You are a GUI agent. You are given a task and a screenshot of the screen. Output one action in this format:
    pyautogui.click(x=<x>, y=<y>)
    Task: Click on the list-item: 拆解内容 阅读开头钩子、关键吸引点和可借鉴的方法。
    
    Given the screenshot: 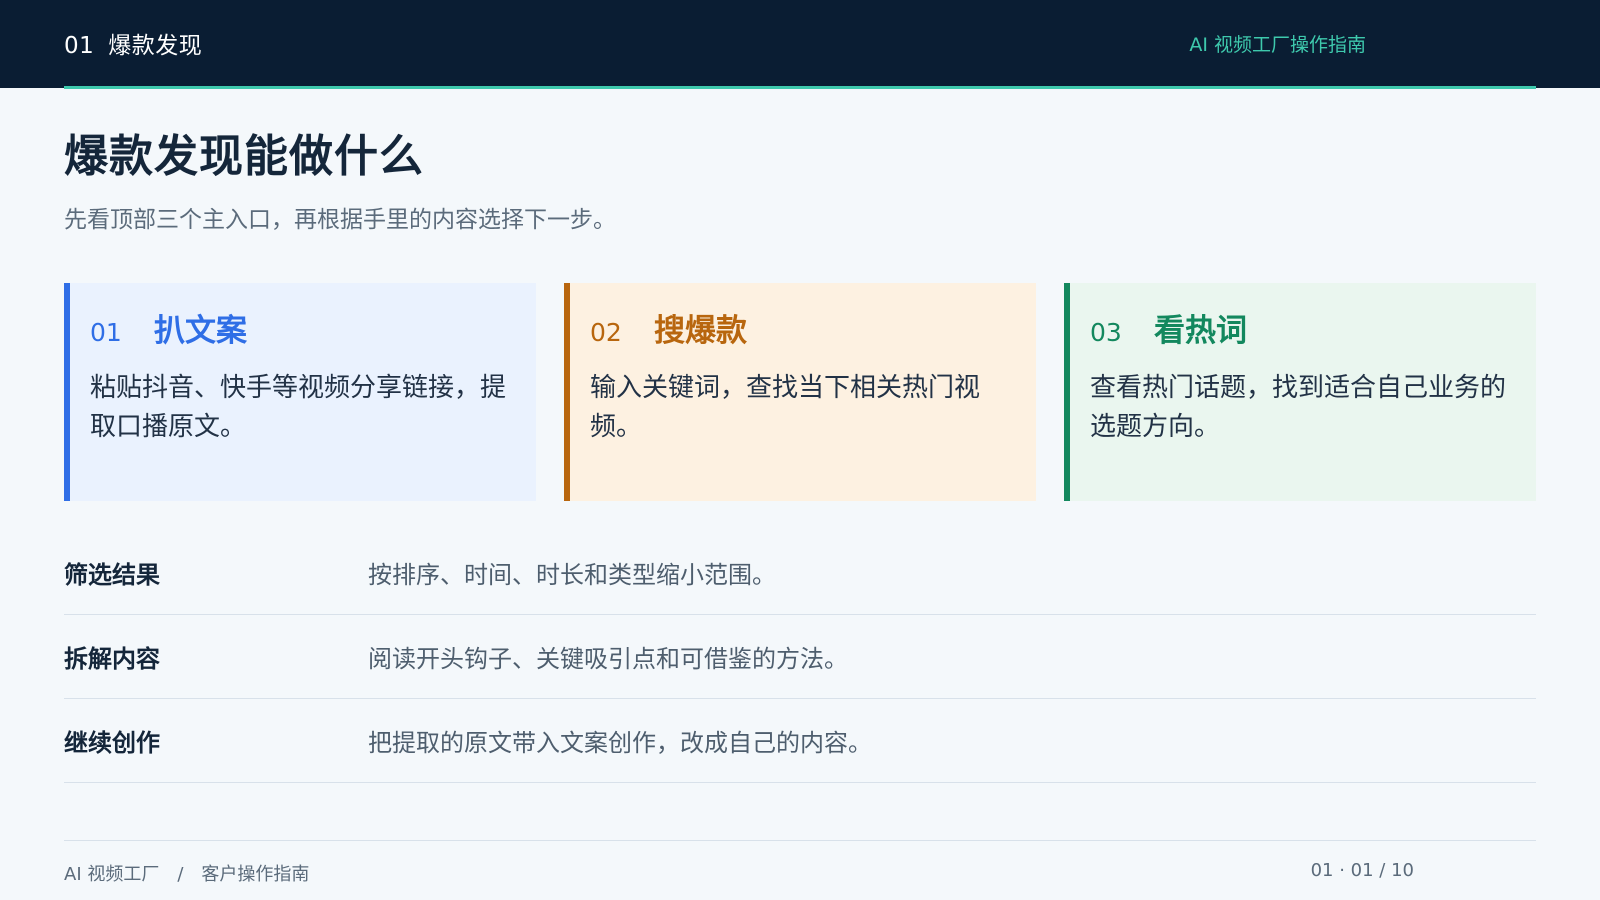 What is the action you would take?
    pyautogui.click(x=800, y=657)
    